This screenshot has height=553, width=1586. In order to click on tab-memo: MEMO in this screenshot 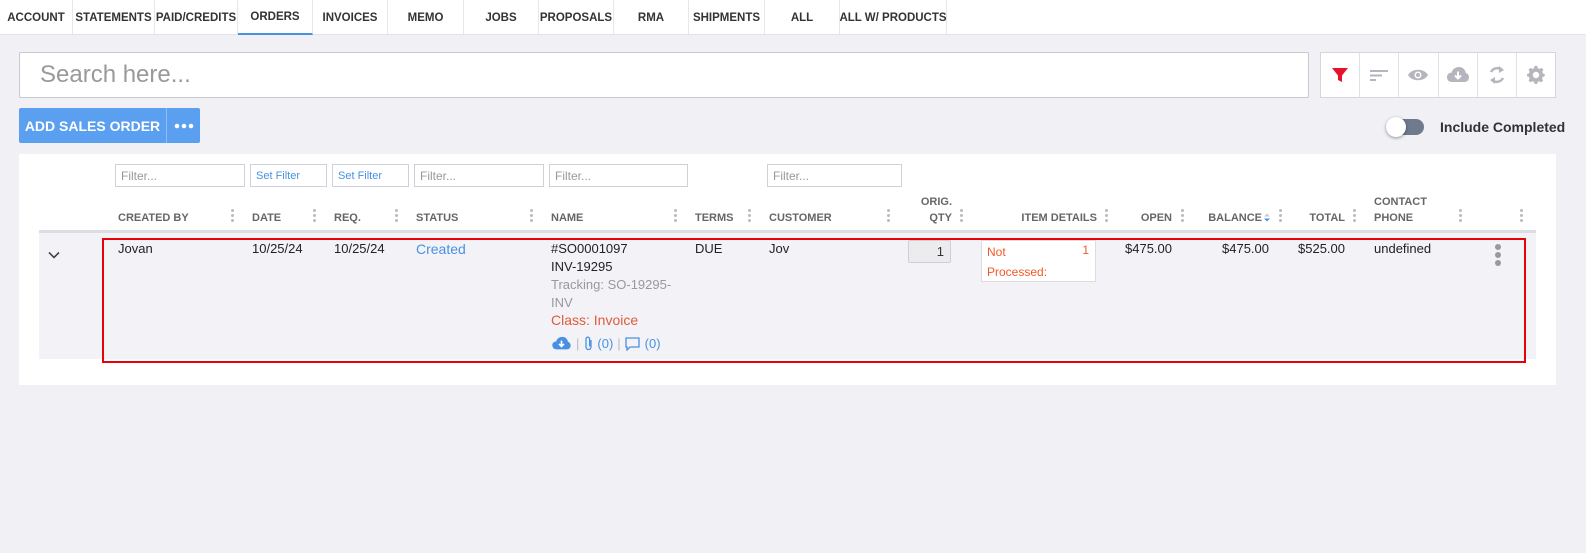, I will do `click(426, 17)`.